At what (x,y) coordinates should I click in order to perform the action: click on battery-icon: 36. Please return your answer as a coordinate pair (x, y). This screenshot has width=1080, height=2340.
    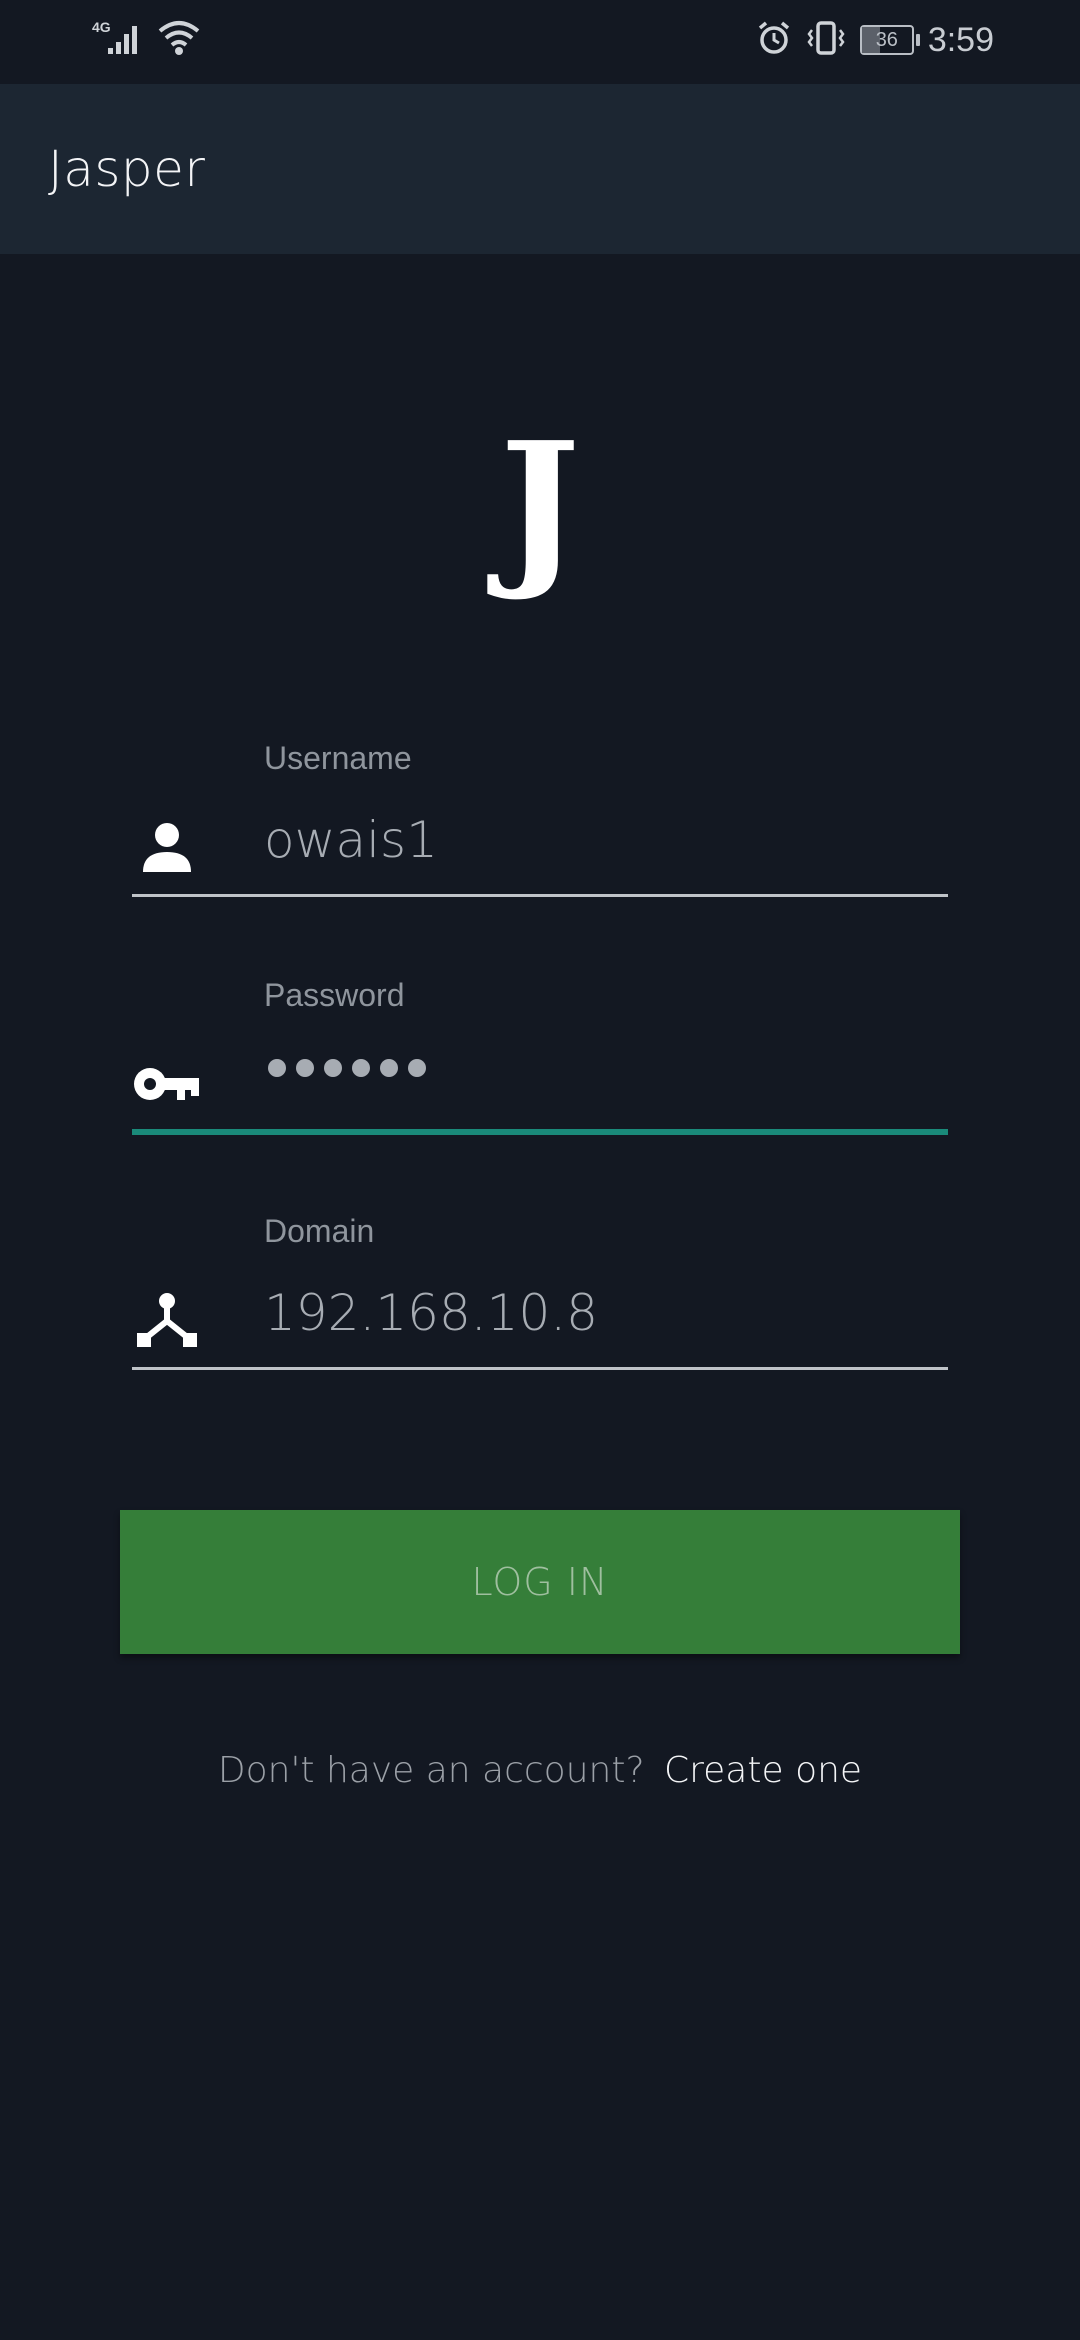
    Looking at the image, I should click on (889, 40).